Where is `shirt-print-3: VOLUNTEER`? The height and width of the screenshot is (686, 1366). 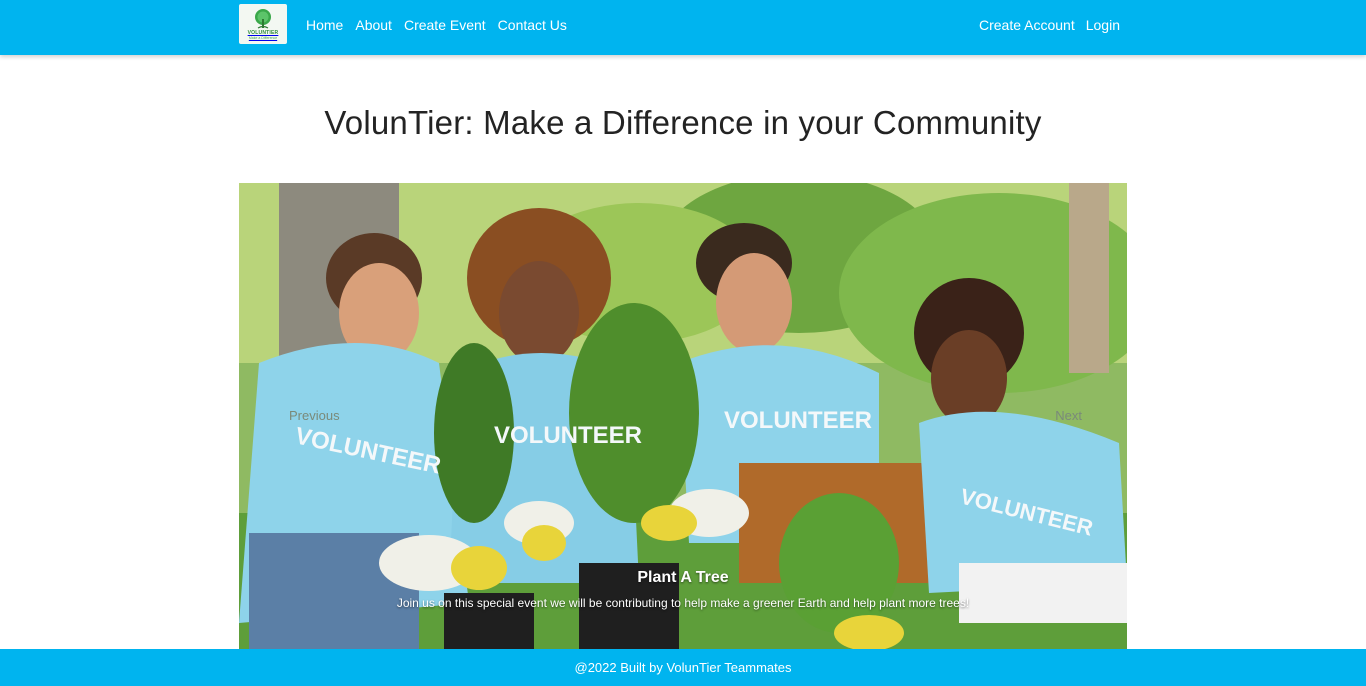 shirt-print-3: VOLUNTEER is located at coordinates (798, 420).